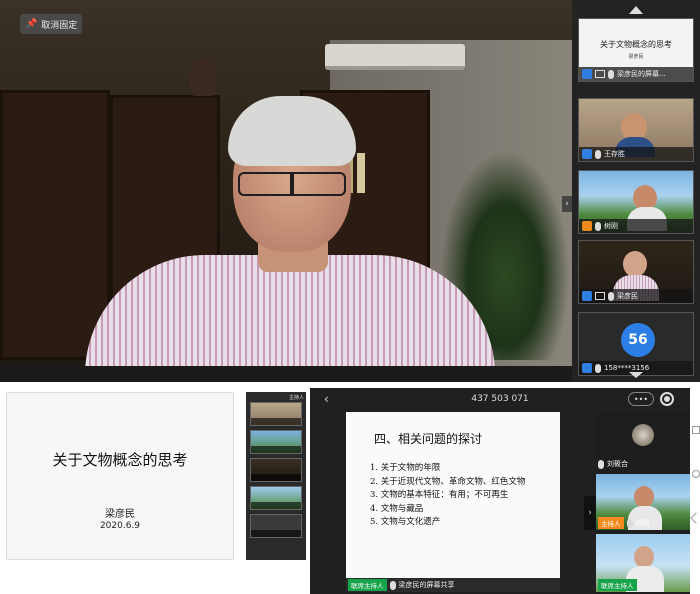 The width and height of the screenshot is (700, 594). Describe the element at coordinates (696, 430) in the screenshot. I see `square-icon` at that location.